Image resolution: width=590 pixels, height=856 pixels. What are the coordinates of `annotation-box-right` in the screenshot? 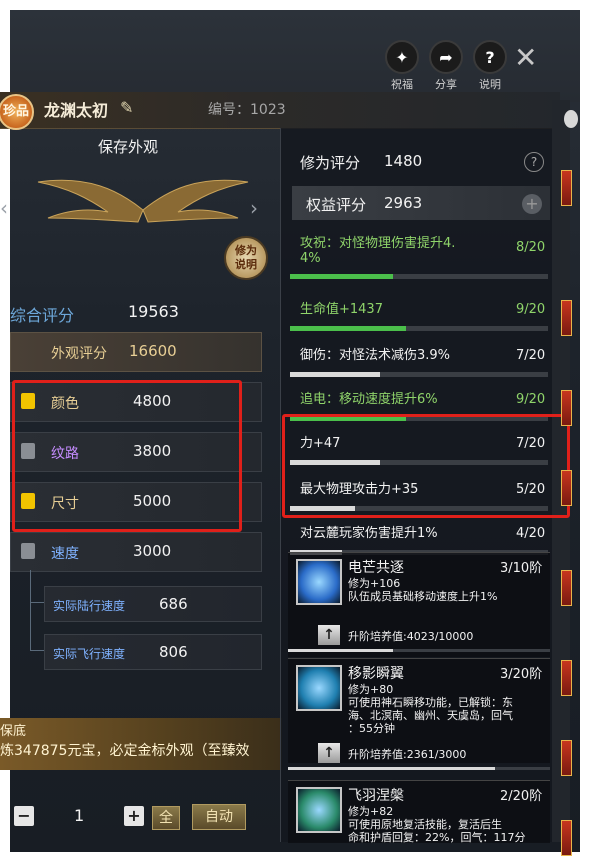 It's located at (426, 466).